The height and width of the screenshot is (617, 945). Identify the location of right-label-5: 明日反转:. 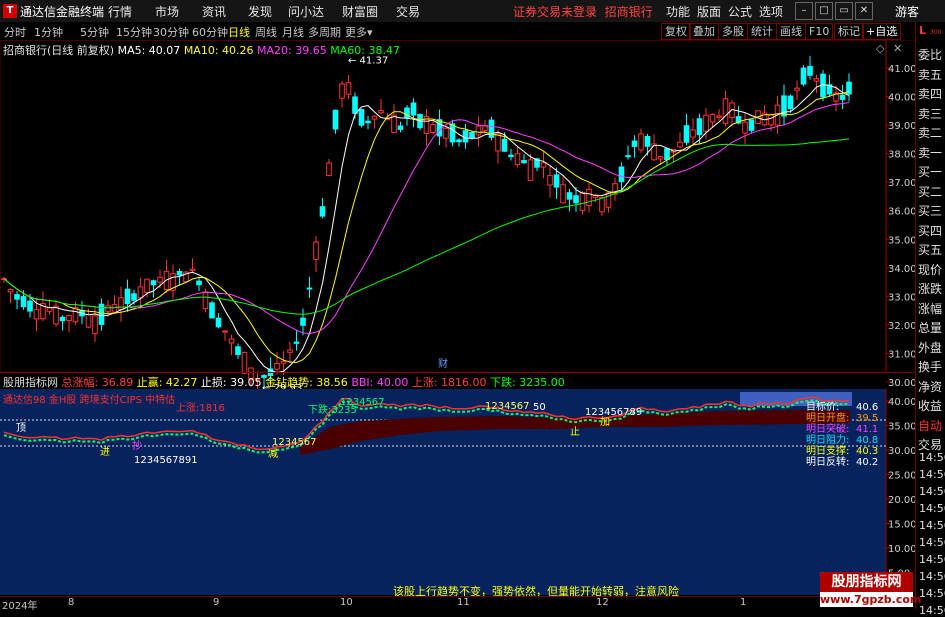
(827, 461).